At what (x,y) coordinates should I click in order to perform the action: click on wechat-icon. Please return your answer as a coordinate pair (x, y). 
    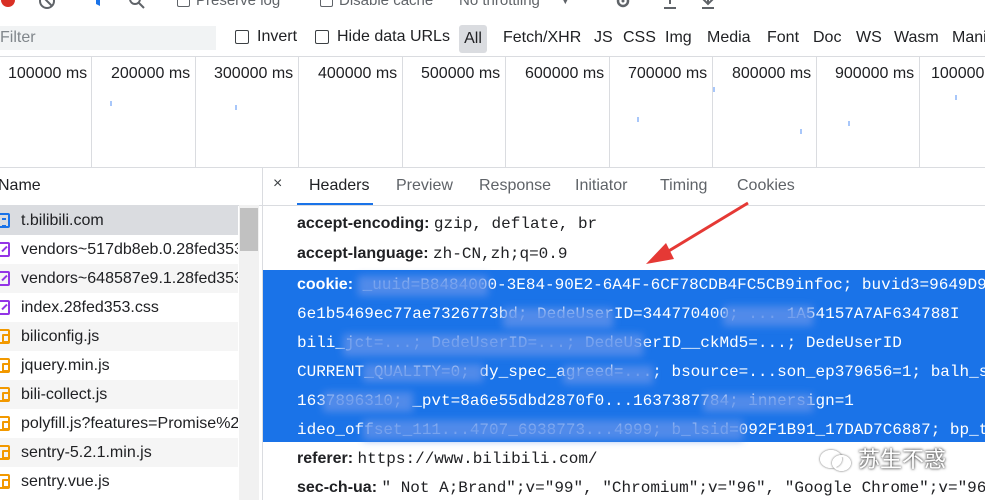
    Looking at the image, I should click on (835, 458).